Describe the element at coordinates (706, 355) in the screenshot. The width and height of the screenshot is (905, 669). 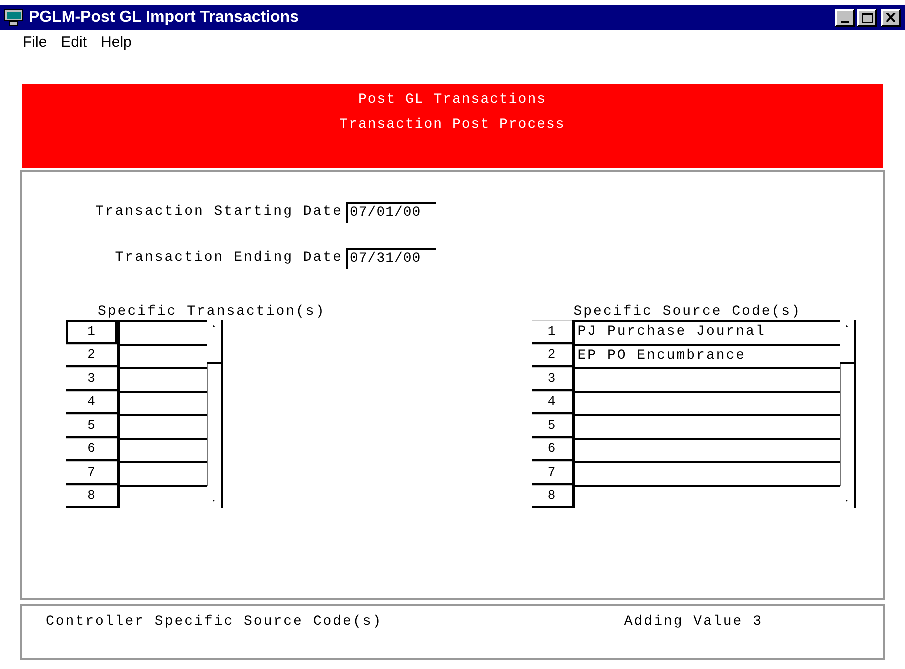
I see `row-input-field: EP PO Encumbrance` at that location.